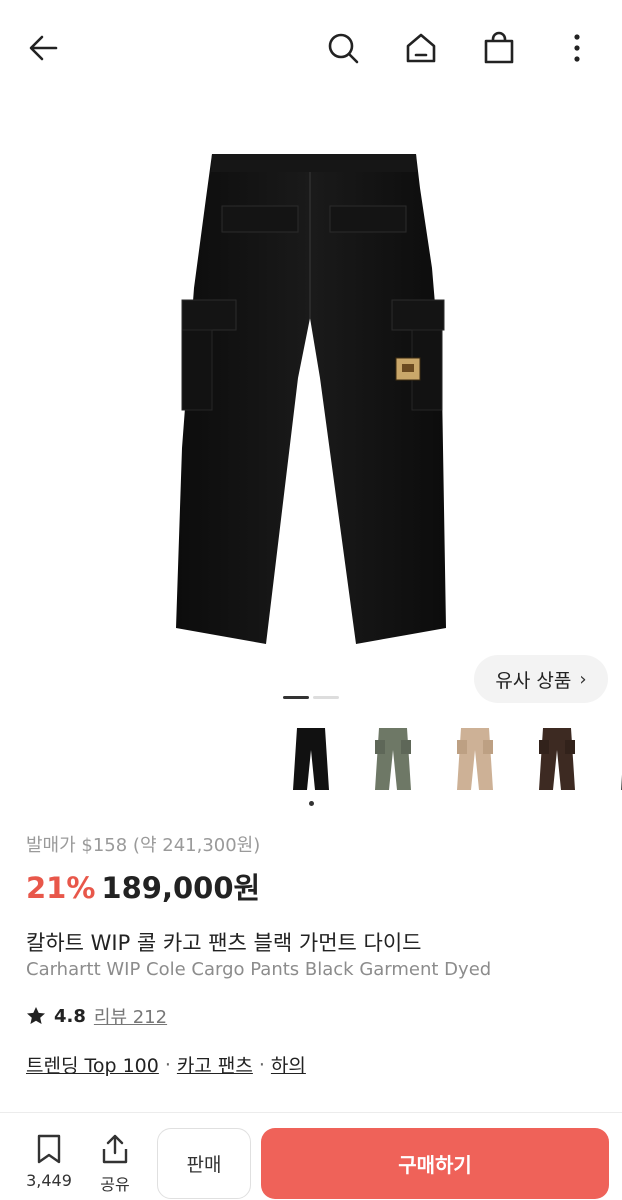 Image resolution: width=622 pixels, height=1200 pixels. I want to click on share-button: 공유, so click(115, 1164).